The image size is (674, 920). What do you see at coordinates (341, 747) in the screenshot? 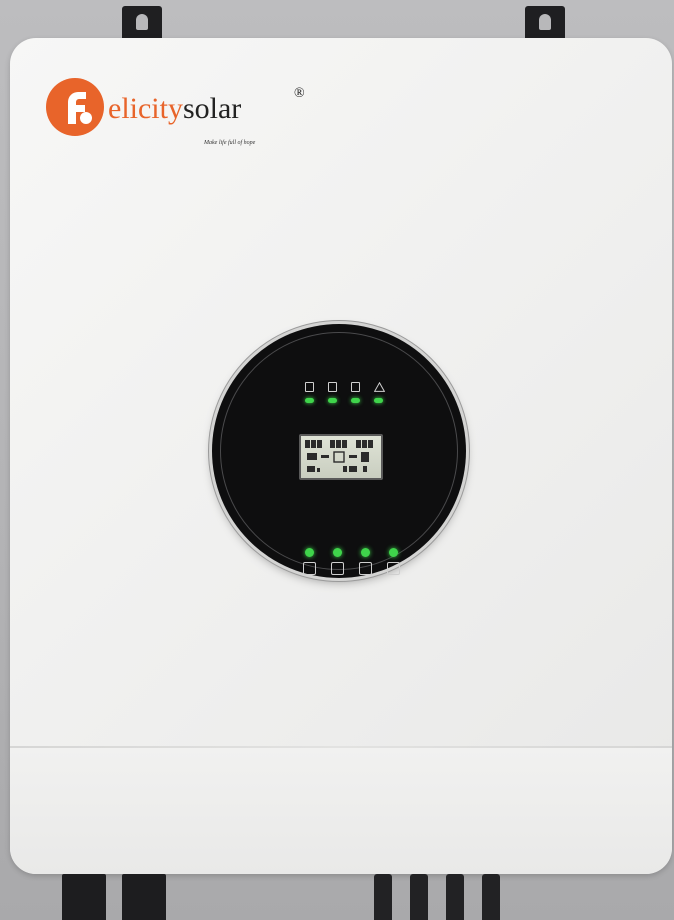
I see `cover-seam` at bounding box center [341, 747].